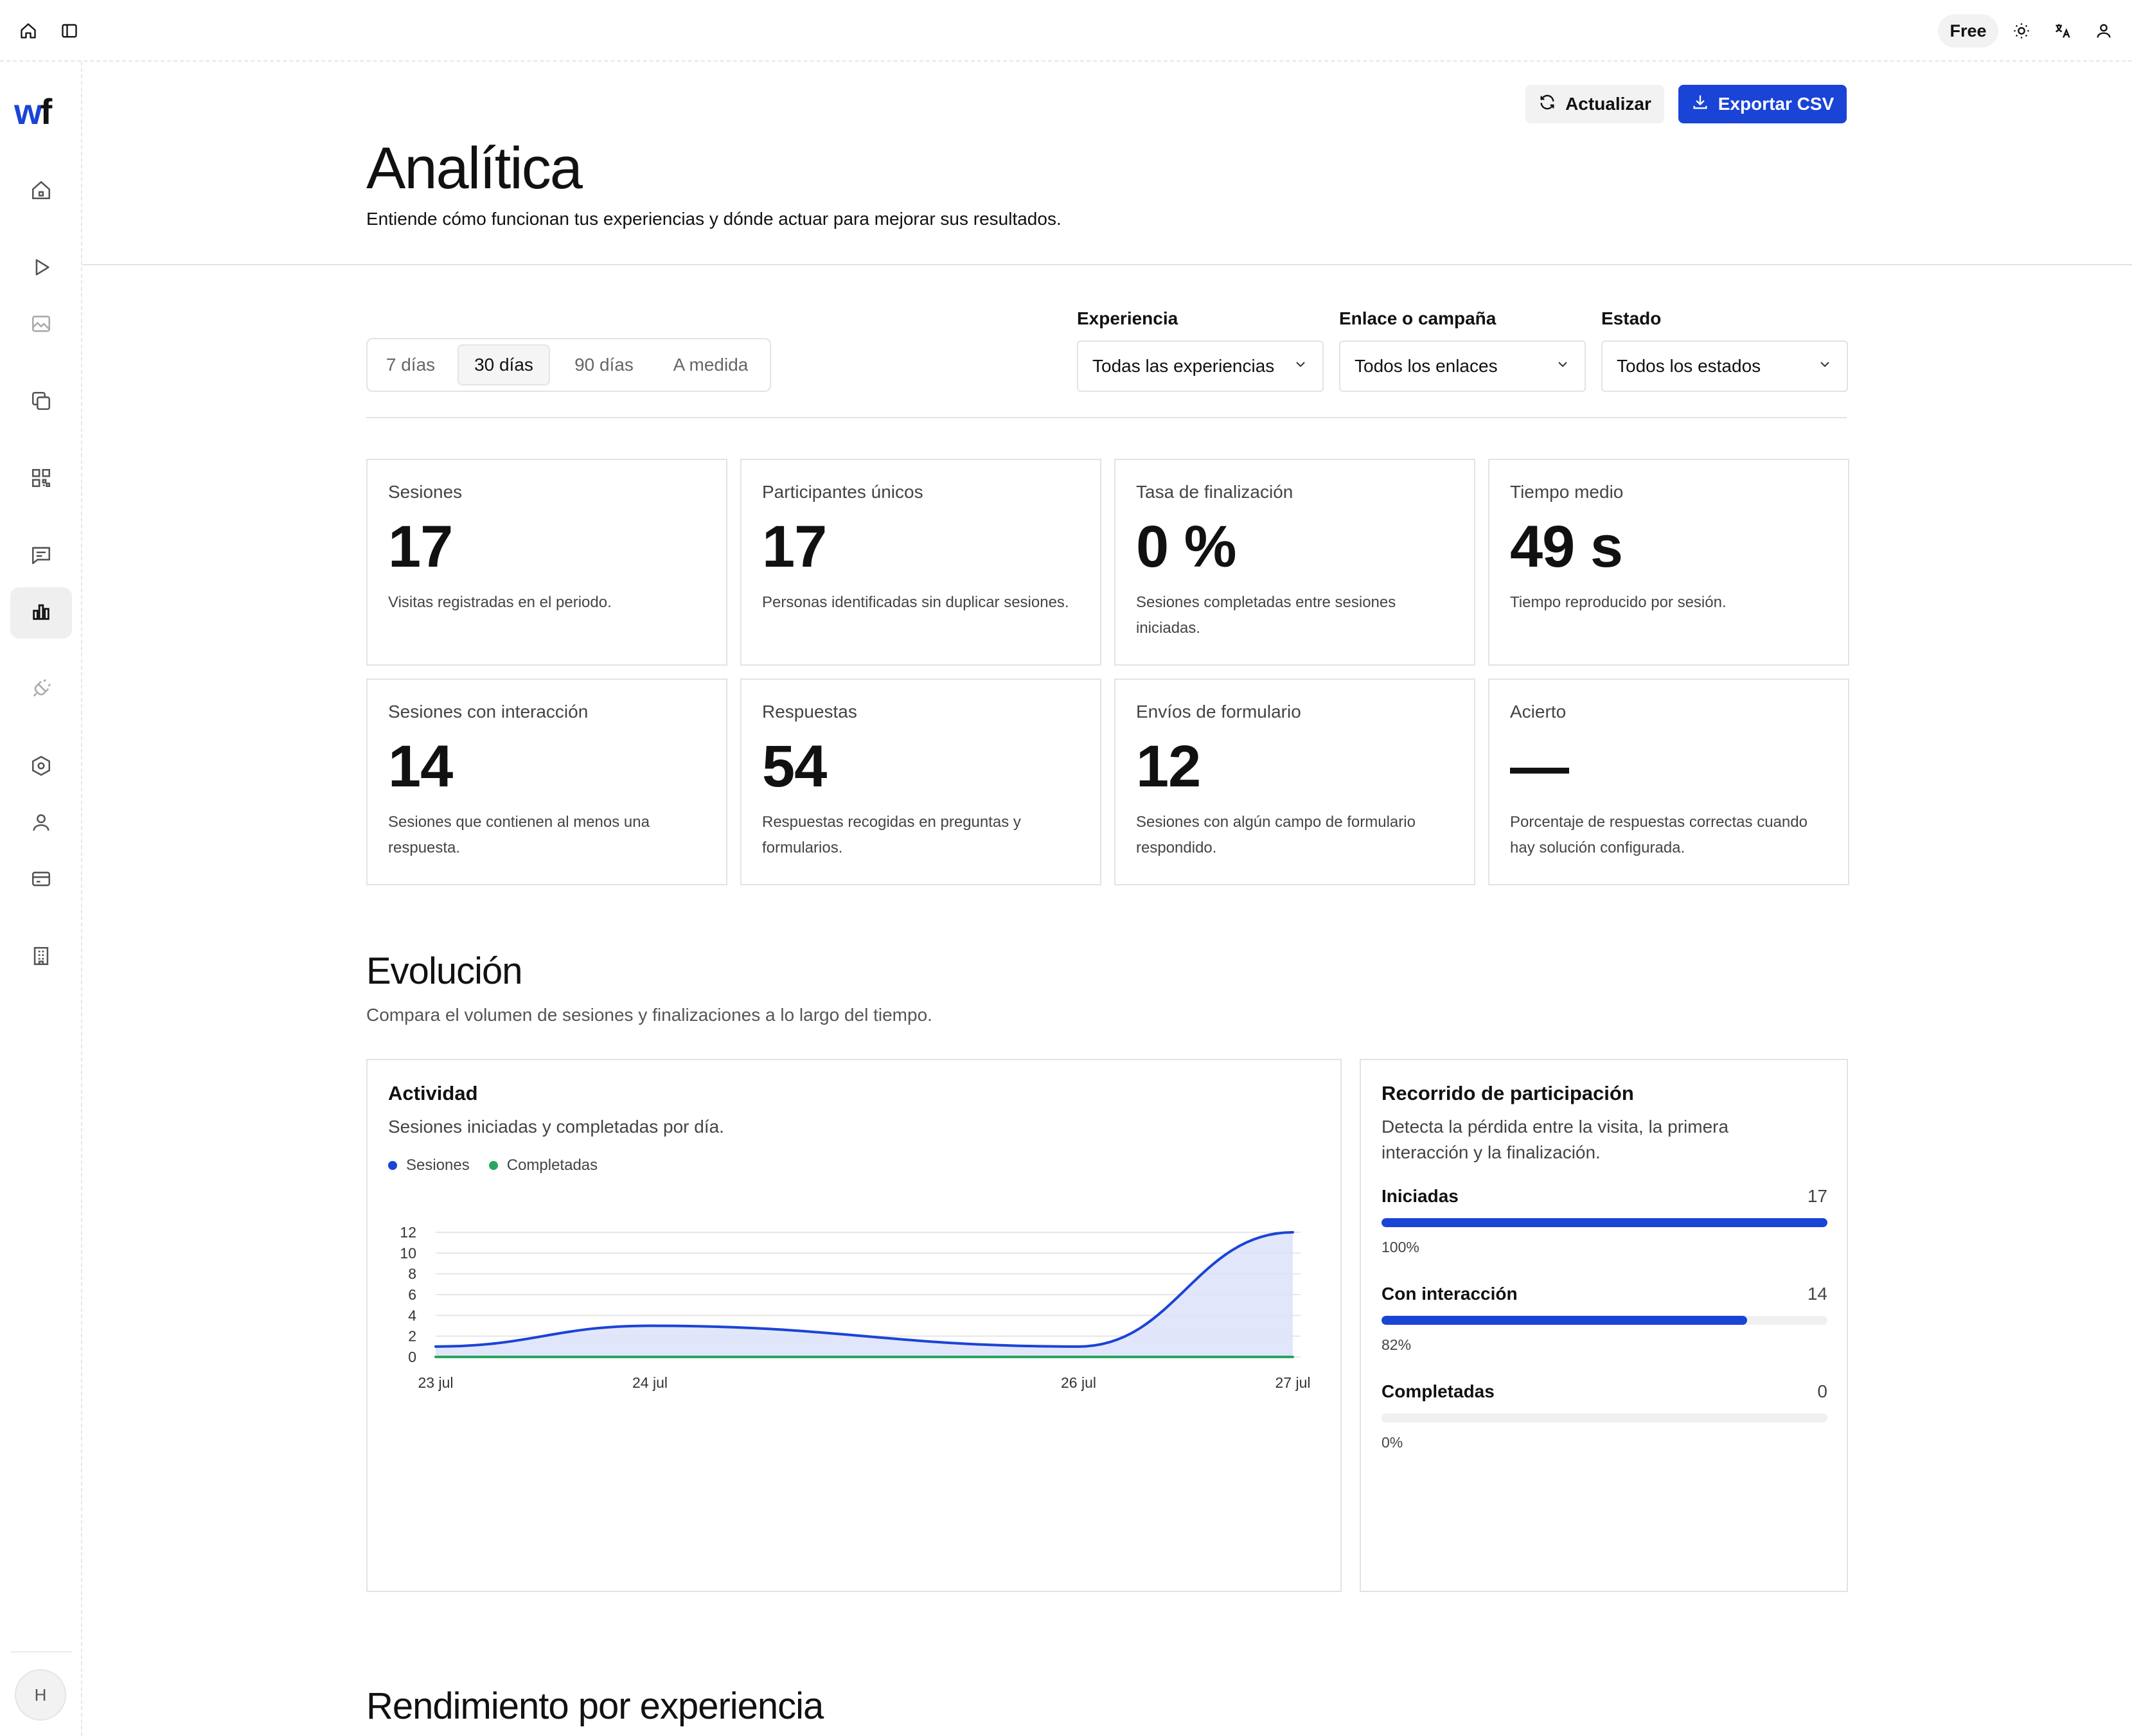  What do you see at coordinates (1078, 1382) in the screenshot?
I see `x-tick-label: 26 jul` at bounding box center [1078, 1382].